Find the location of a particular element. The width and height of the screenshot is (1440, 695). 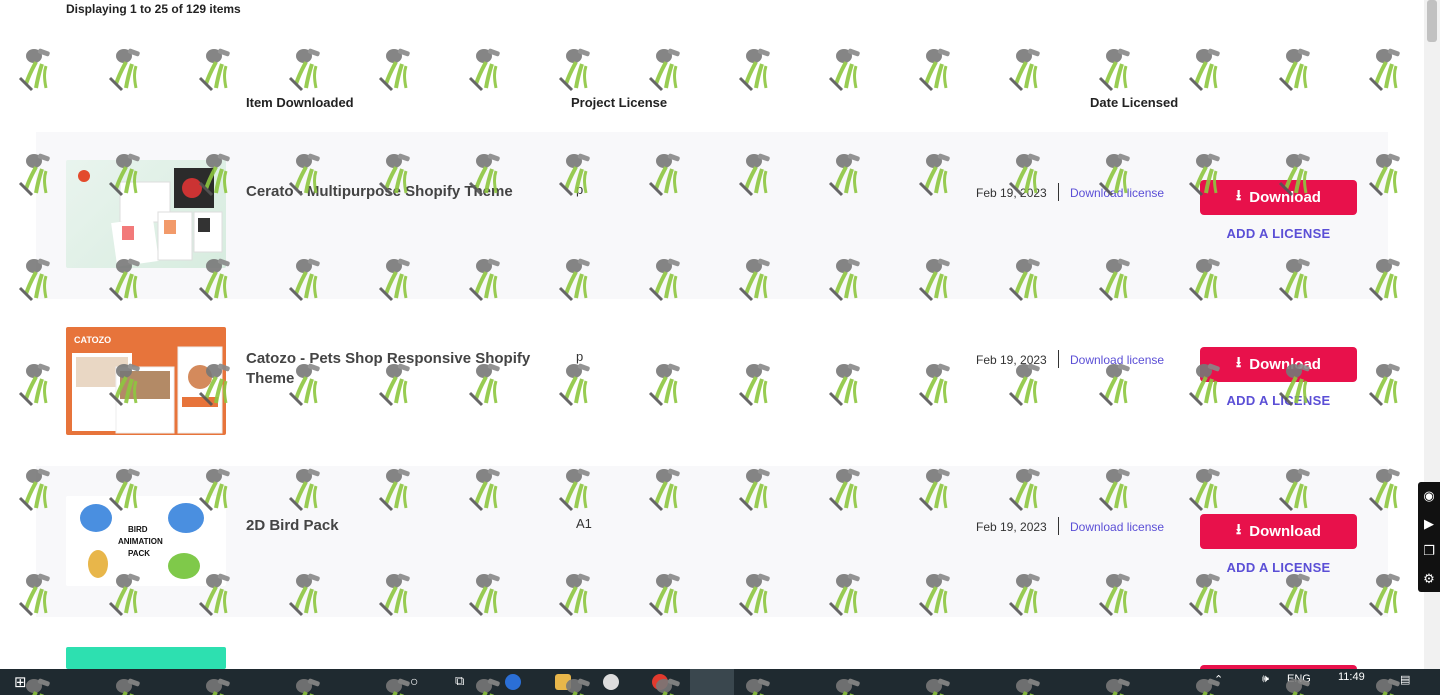

gear-icon: ⚙ is located at coordinates (1429, 578).